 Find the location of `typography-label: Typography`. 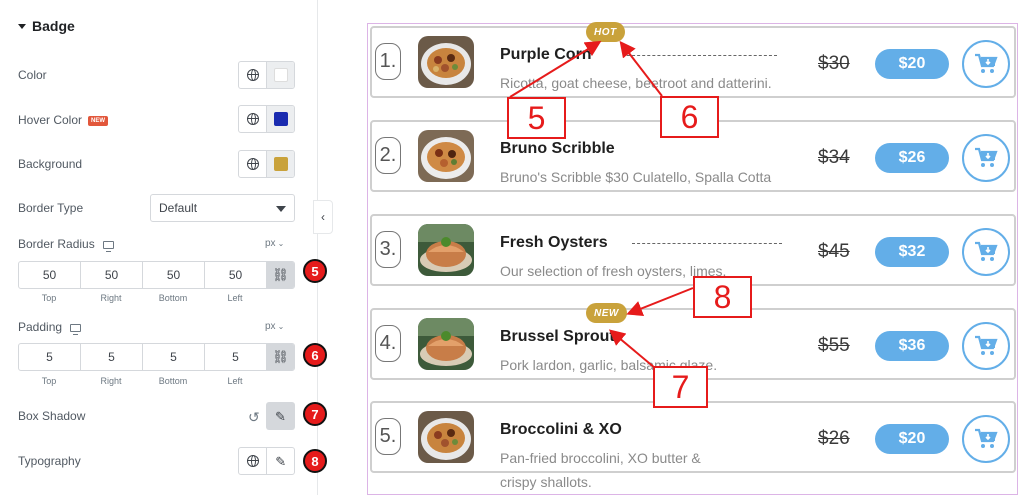

typography-label: Typography is located at coordinates (49, 461).